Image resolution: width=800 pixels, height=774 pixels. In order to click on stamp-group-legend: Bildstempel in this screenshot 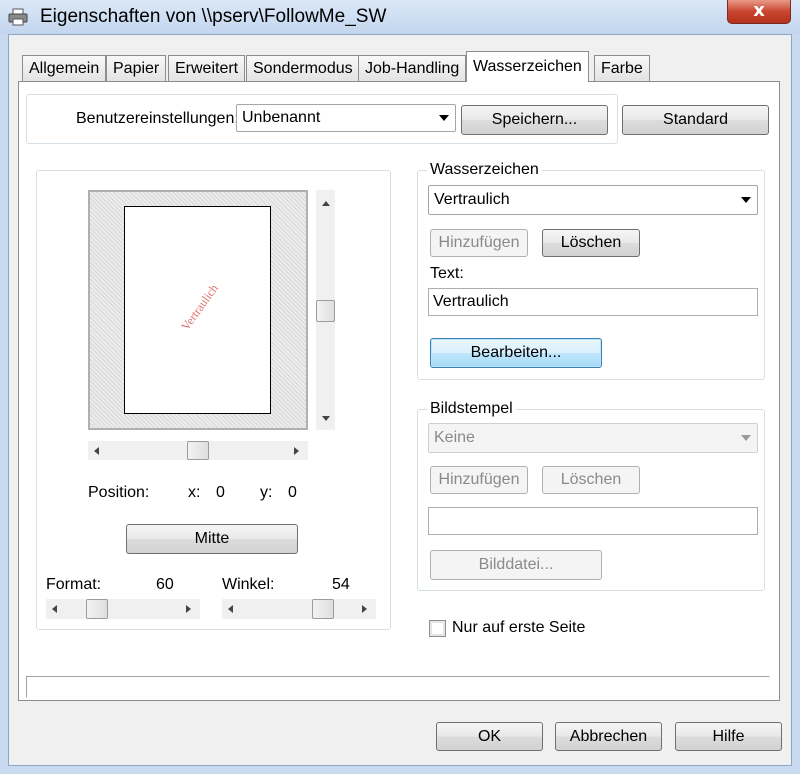, I will do `click(471, 409)`.